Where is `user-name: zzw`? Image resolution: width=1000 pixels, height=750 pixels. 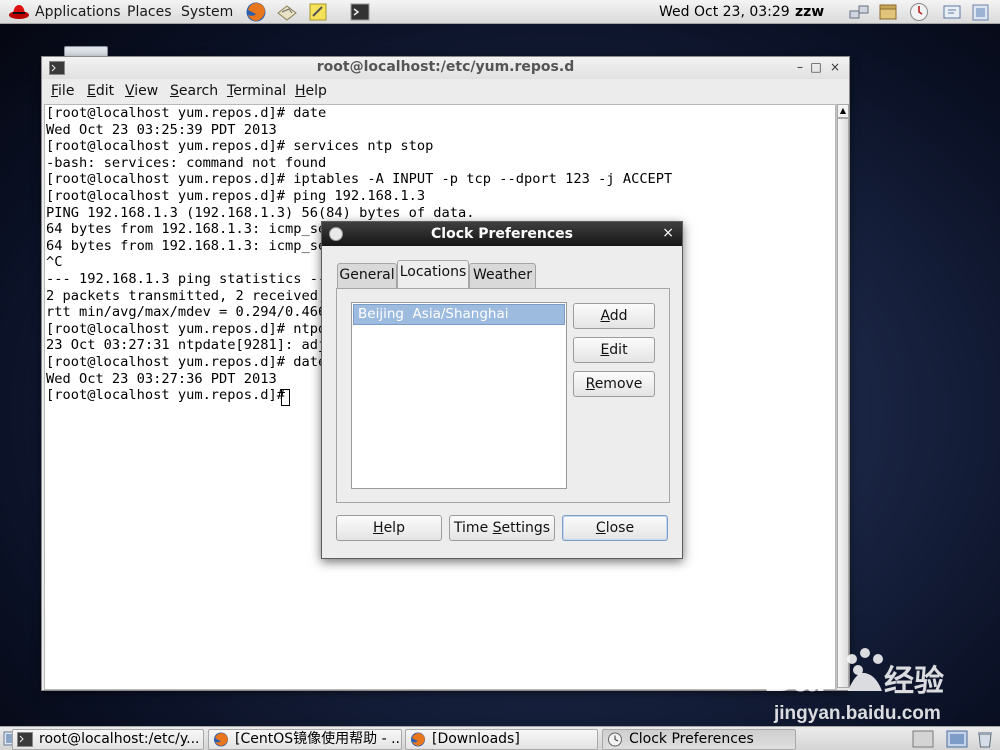
user-name: zzw is located at coordinates (809, 12).